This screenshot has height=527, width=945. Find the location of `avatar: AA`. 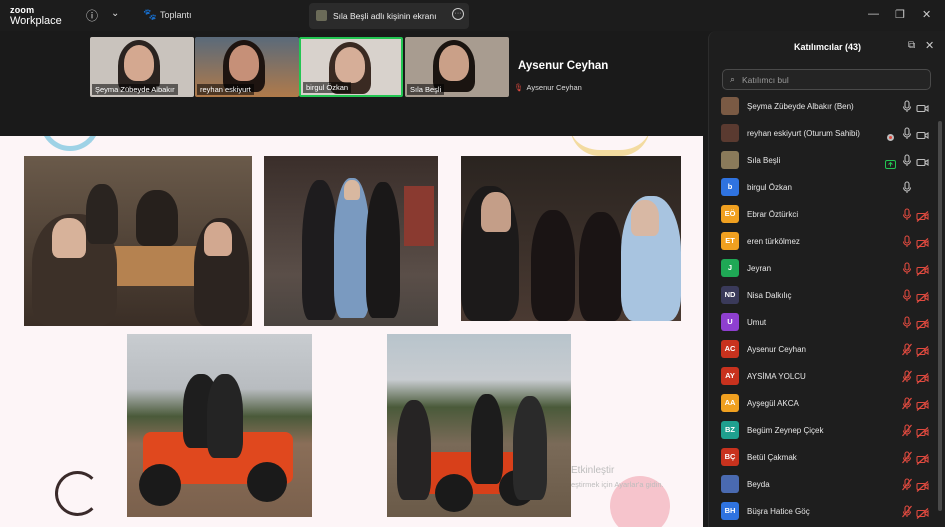

avatar: AA is located at coordinates (730, 403).